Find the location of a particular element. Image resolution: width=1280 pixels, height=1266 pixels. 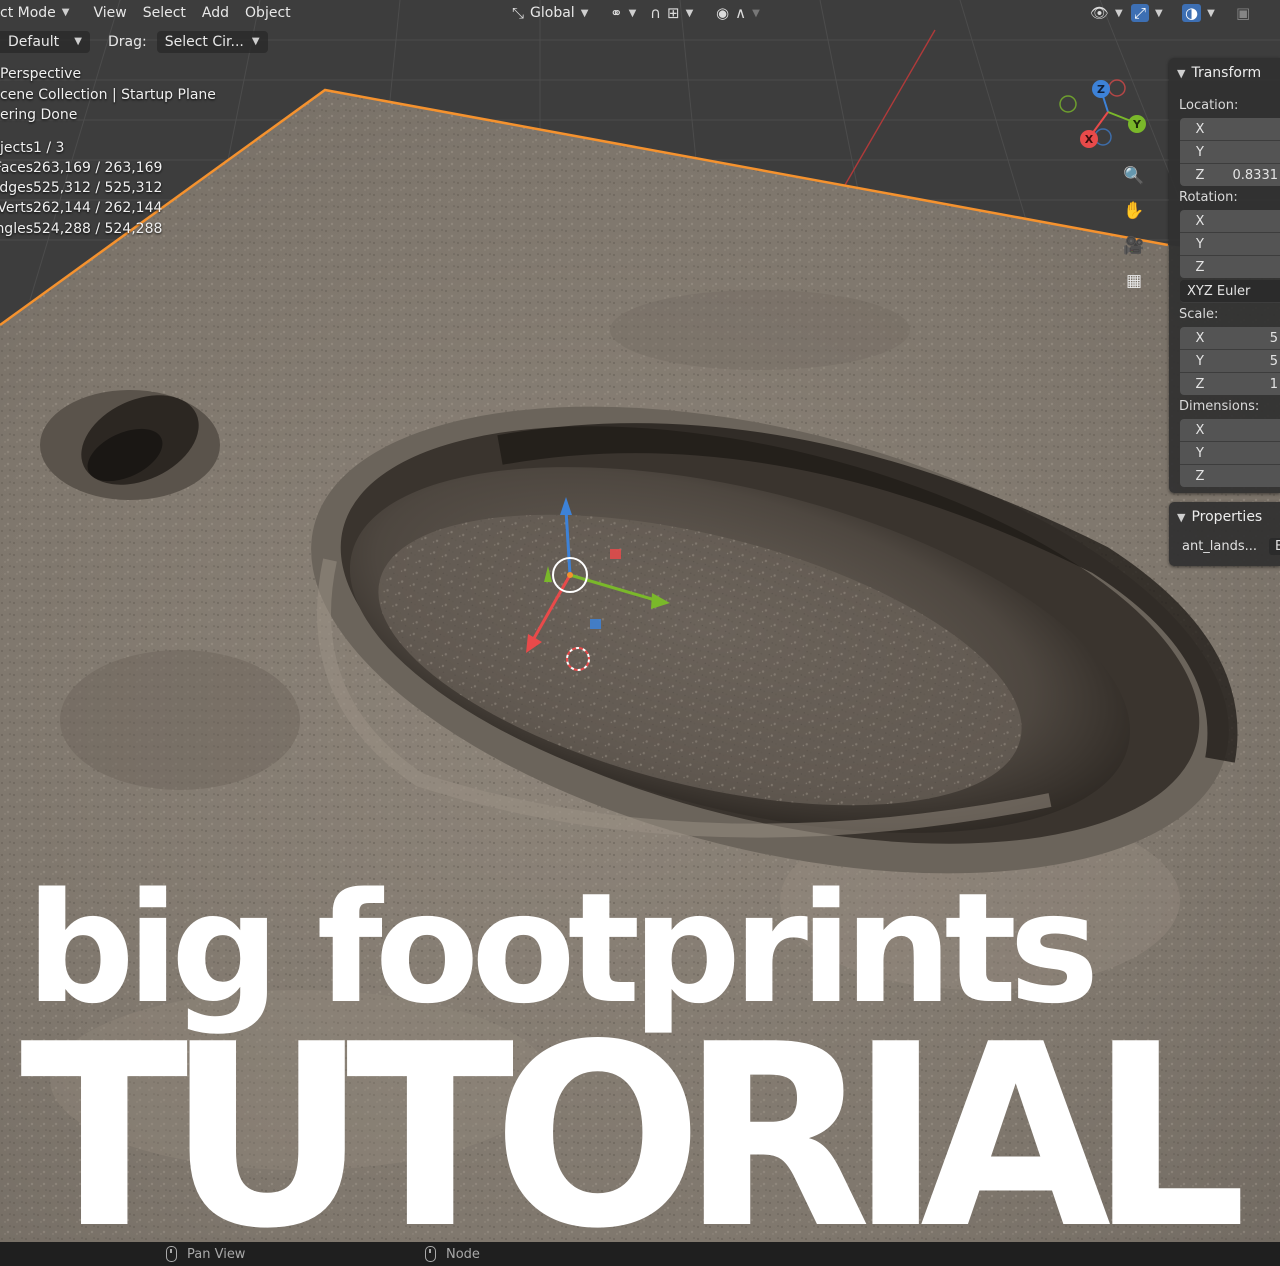

properties-panel-header: ▼ Properties is located at coordinates (1224, 517).